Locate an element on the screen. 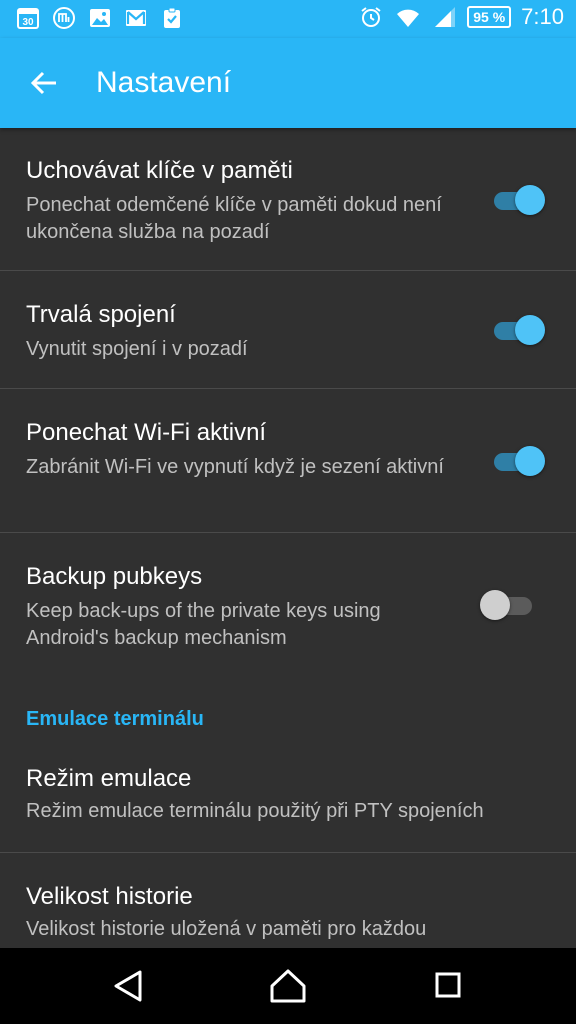  nav-back-button is located at coordinates (128, 986).